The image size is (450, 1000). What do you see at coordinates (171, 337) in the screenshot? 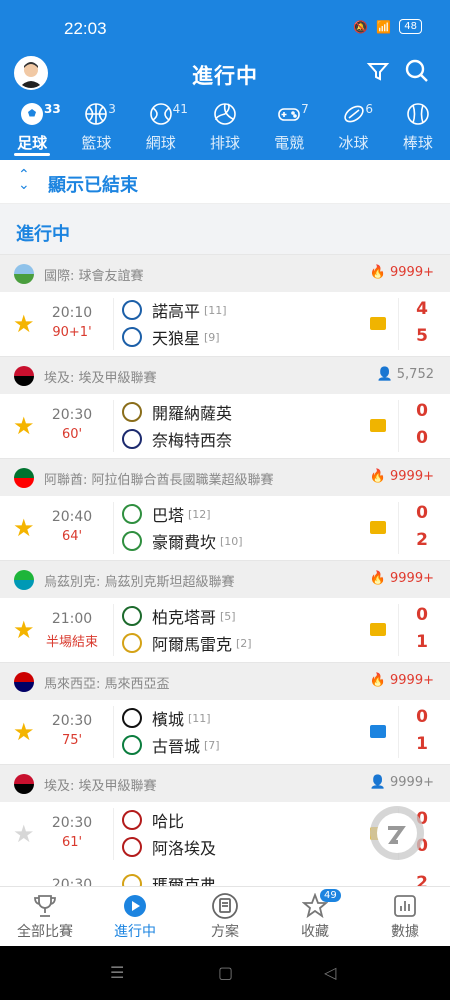
I see `away-team: 天狼星 [9]` at bounding box center [171, 337].